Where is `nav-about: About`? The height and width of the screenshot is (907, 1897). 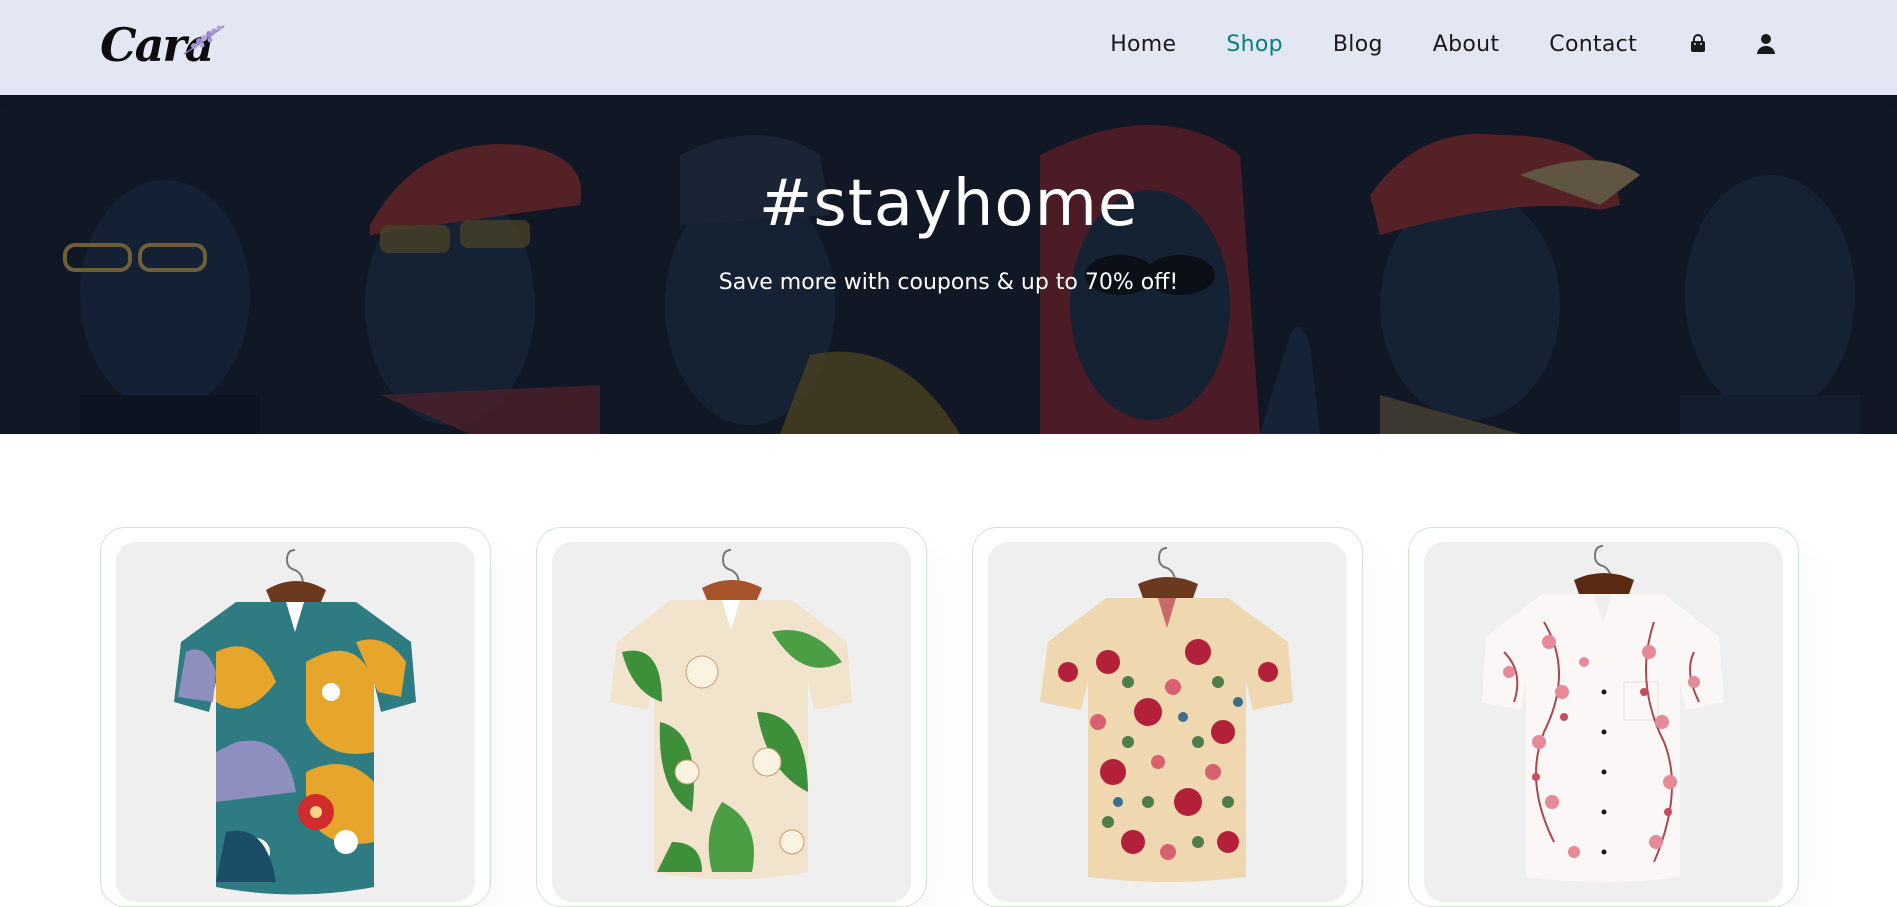 nav-about: About is located at coordinates (1466, 44).